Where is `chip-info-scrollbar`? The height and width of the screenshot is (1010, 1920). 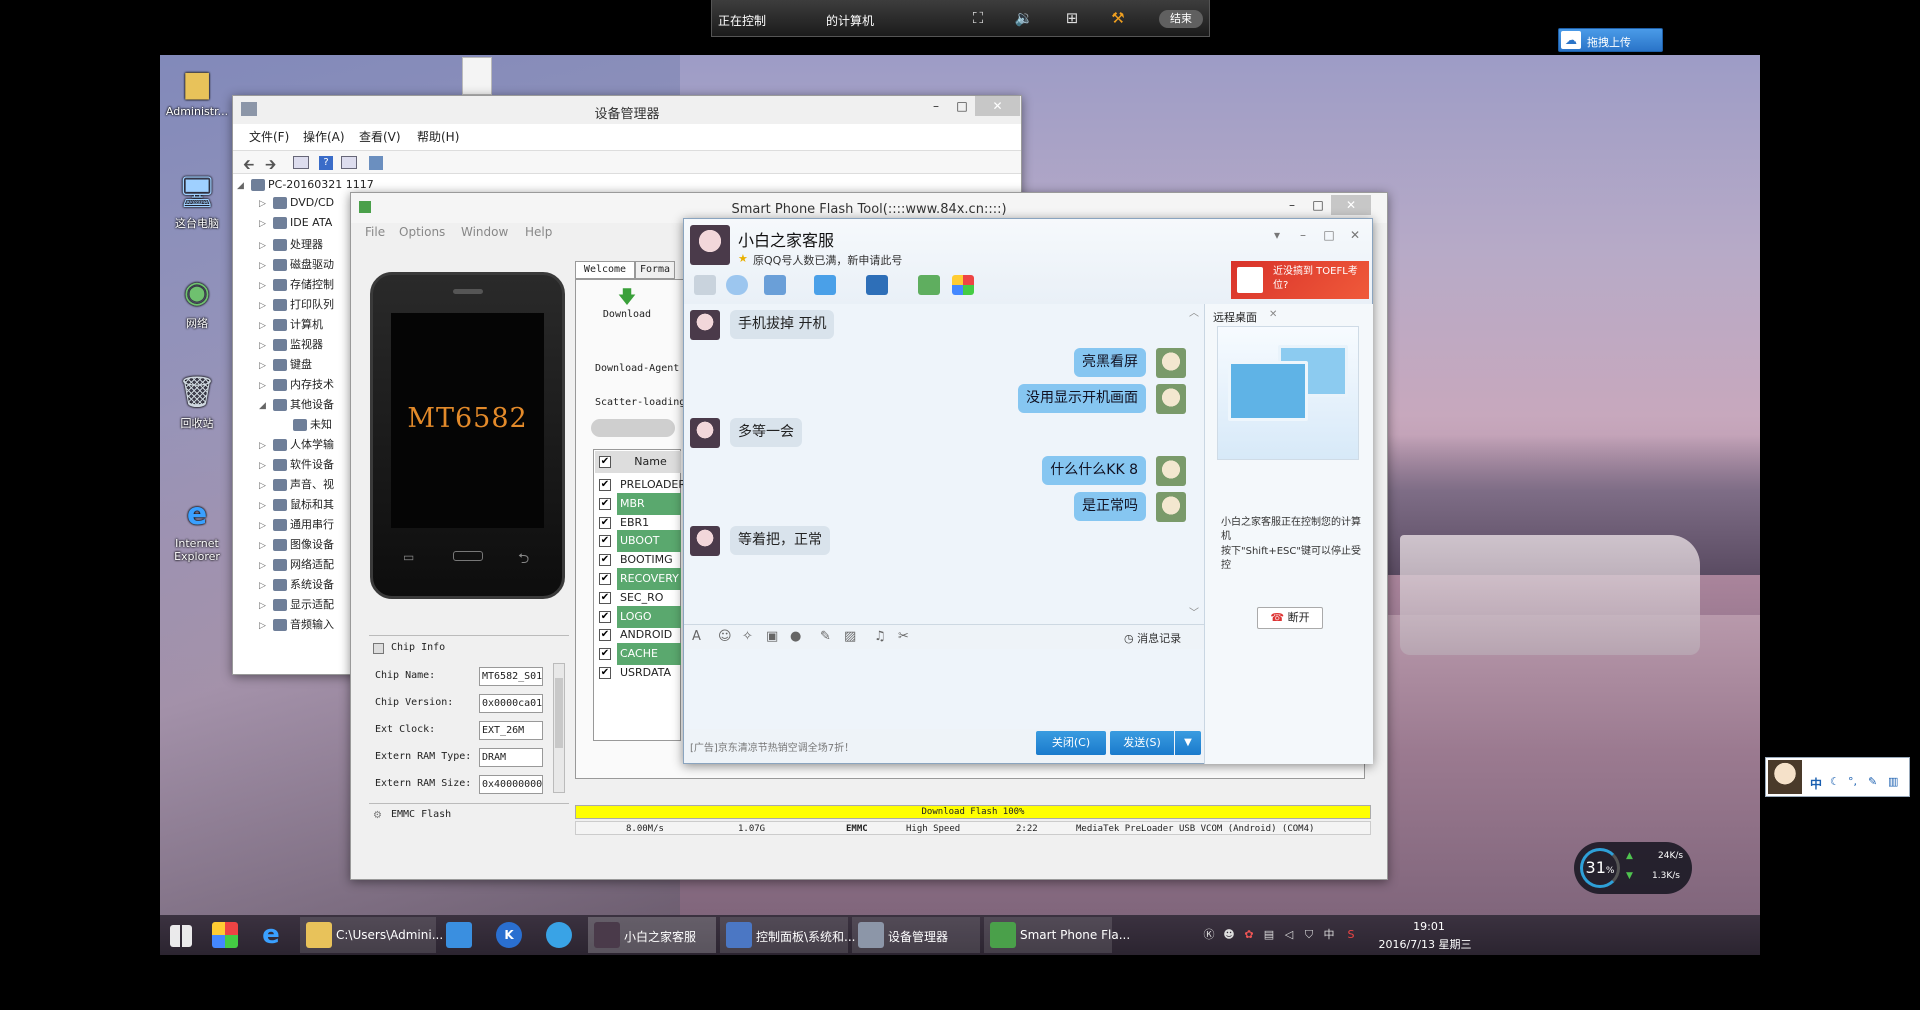 chip-info-scrollbar is located at coordinates (559, 728).